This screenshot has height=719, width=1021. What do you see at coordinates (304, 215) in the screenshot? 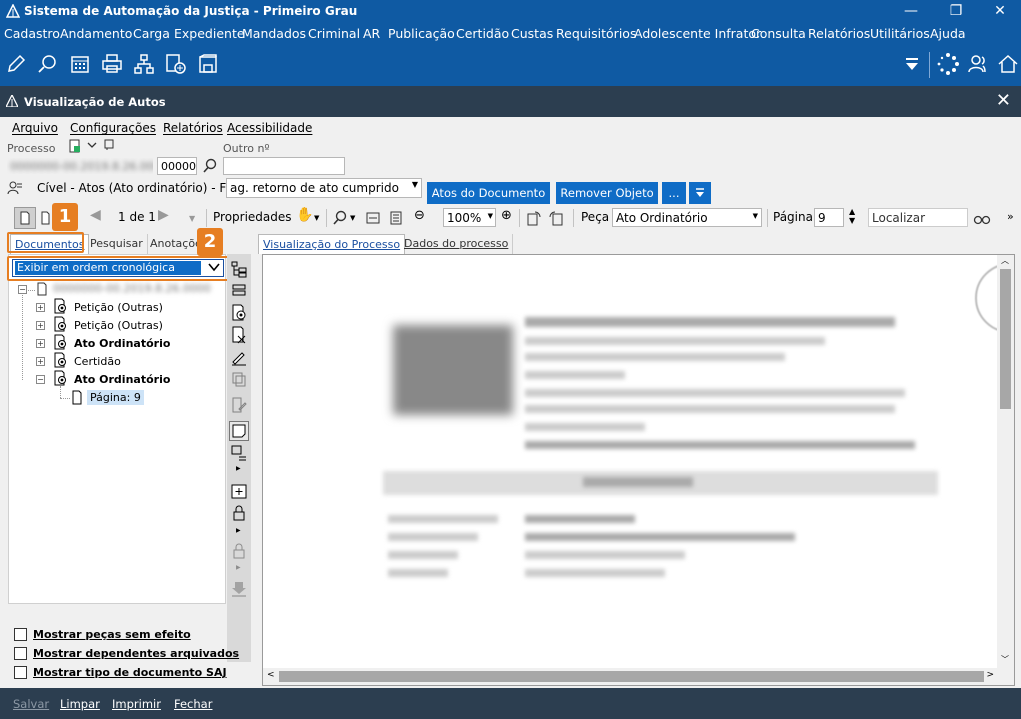
I see `hand-tool-icon: ✋` at bounding box center [304, 215].